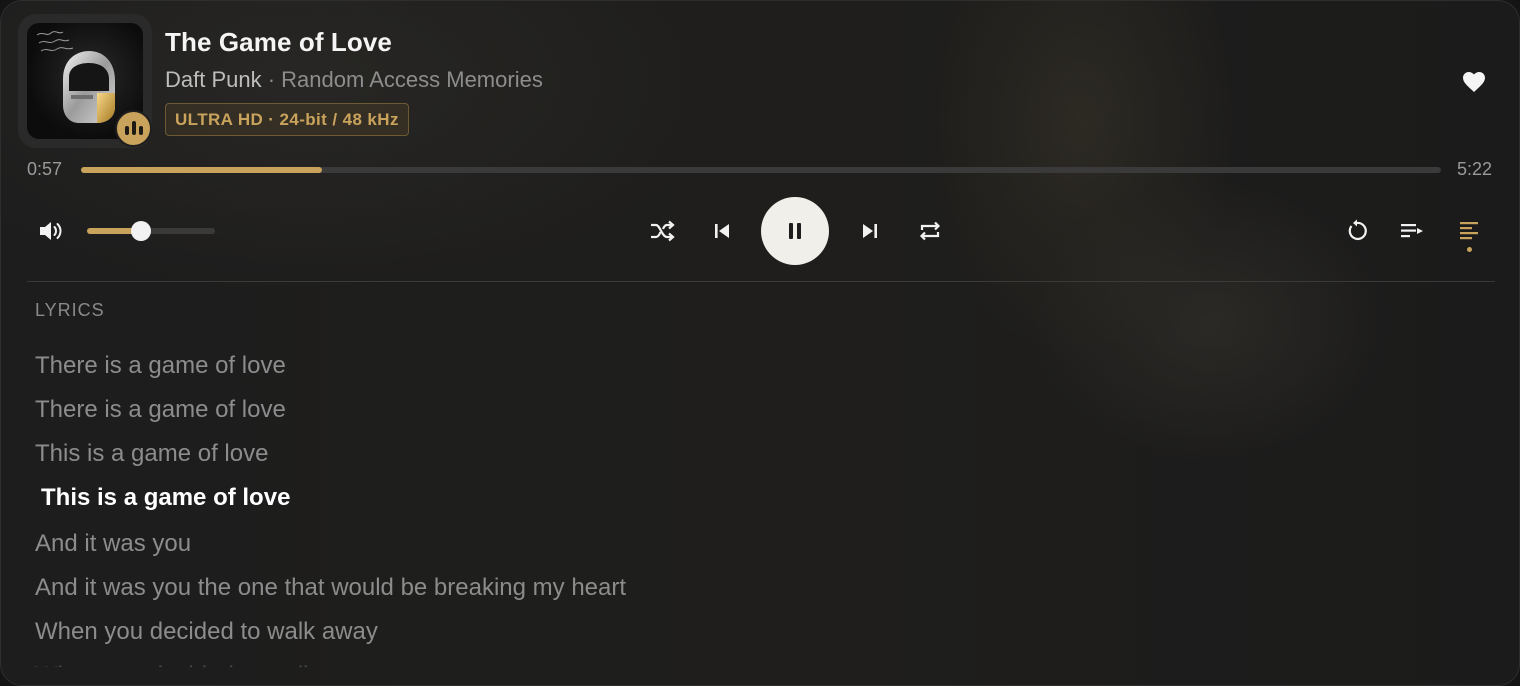 The image size is (1520, 686). I want to click on repeat-button, so click(930, 231).